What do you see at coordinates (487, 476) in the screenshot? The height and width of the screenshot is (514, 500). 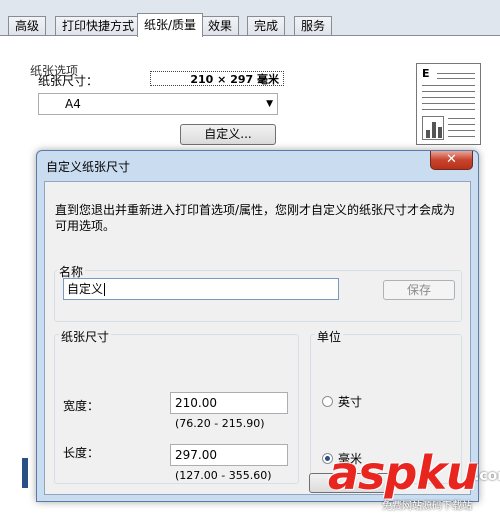 I see `watermark-suffix: .com` at bounding box center [487, 476].